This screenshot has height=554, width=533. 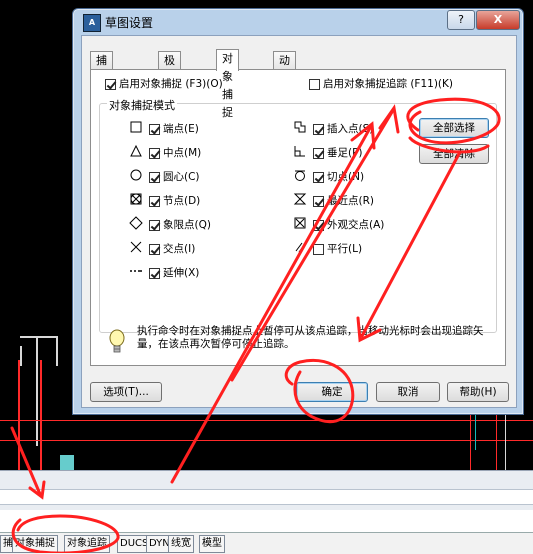 What do you see at coordinates (67, 462) in the screenshot?
I see `cad-block` at bounding box center [67, 462].